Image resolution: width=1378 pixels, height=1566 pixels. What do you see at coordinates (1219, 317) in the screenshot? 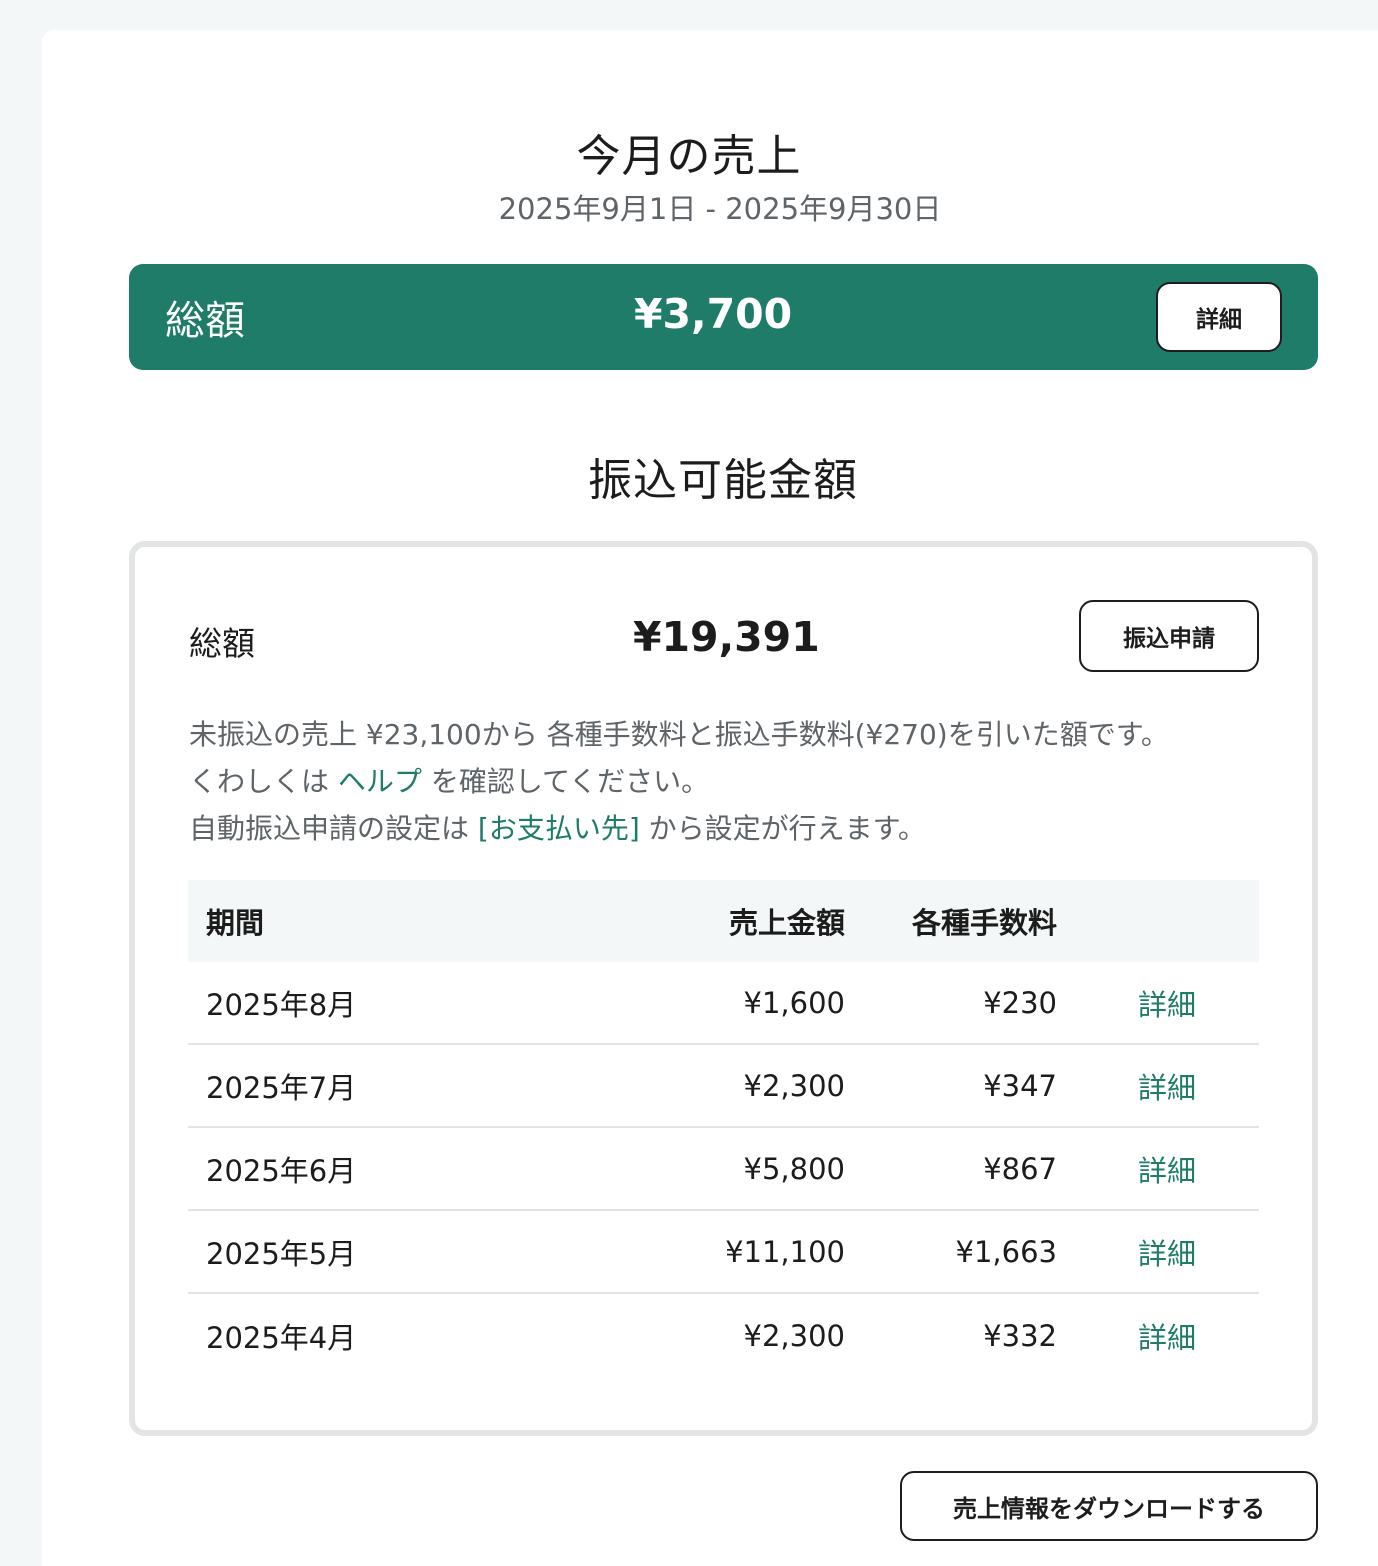
I see `month-detail-button: 詳細` at bounding box center [1219, 317].